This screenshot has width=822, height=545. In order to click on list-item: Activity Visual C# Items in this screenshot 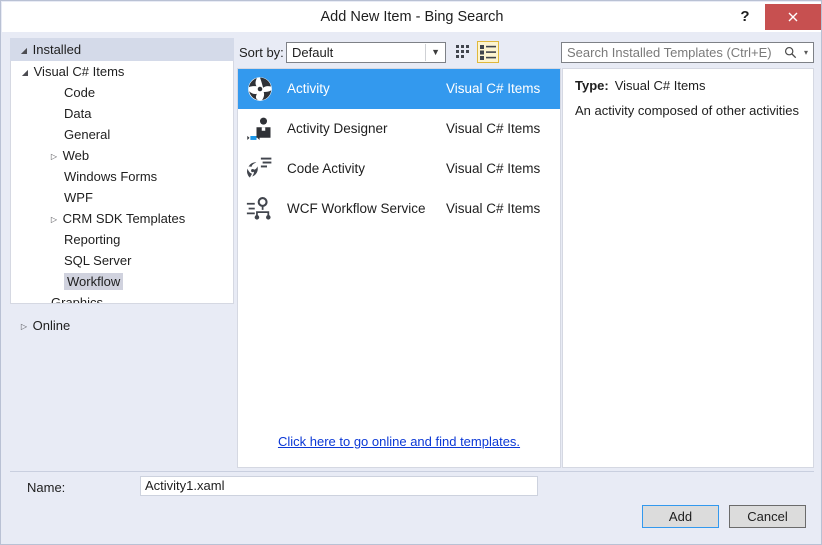, I will do `click(399, 89)`.